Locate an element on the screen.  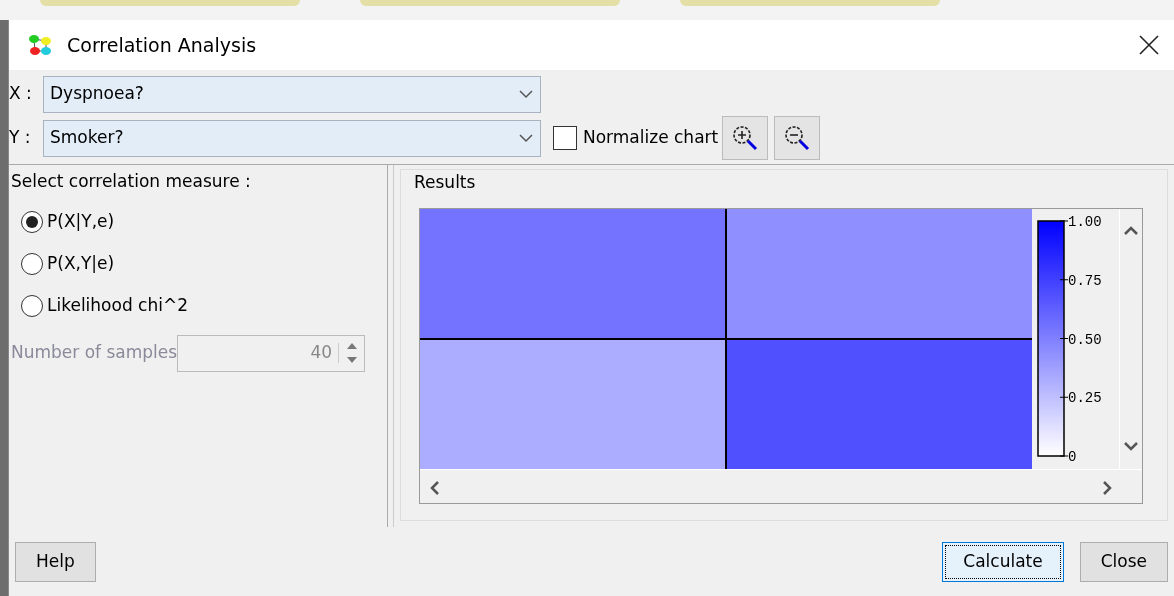
dialog-button: Help is located at coordinates (55, 561).